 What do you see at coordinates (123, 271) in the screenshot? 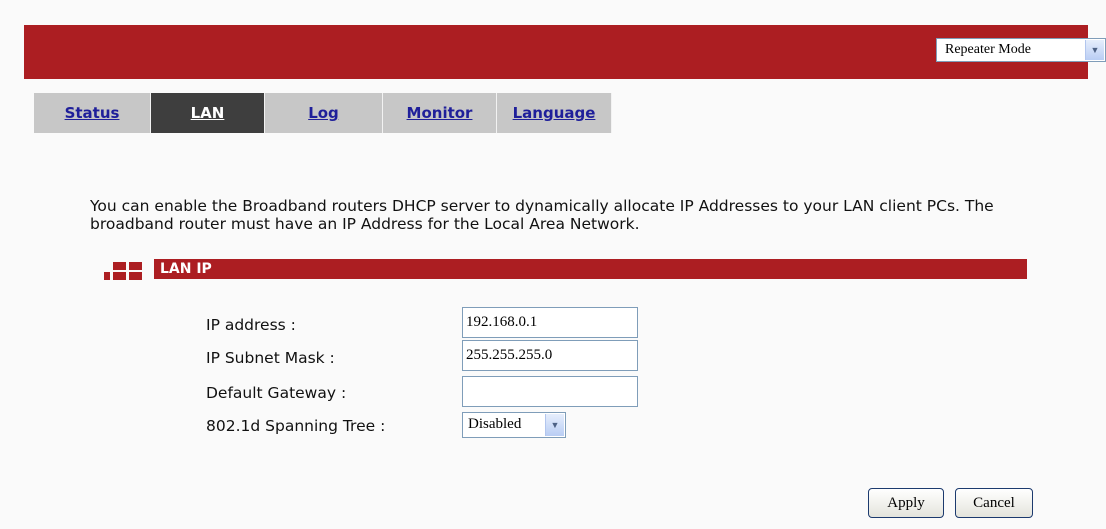
I see `grid-icon` at bounding box center [123, 271].